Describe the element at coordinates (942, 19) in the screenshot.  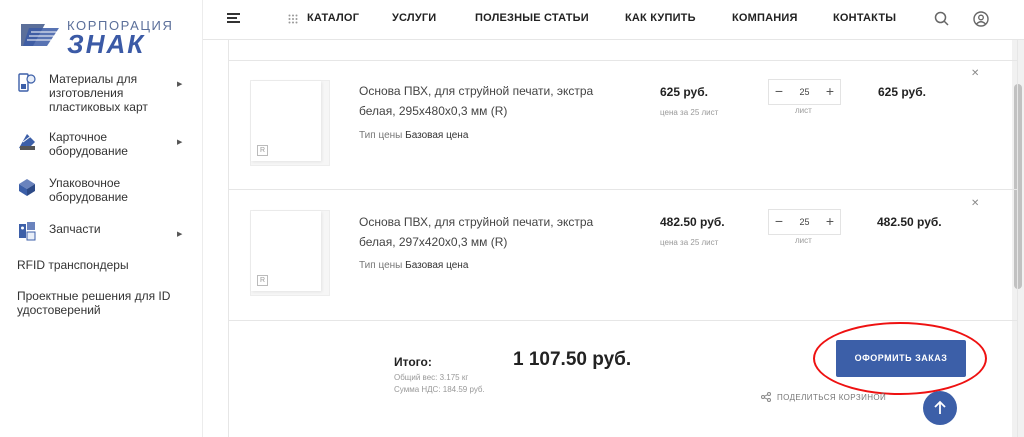
I see `search-icon` at that location.